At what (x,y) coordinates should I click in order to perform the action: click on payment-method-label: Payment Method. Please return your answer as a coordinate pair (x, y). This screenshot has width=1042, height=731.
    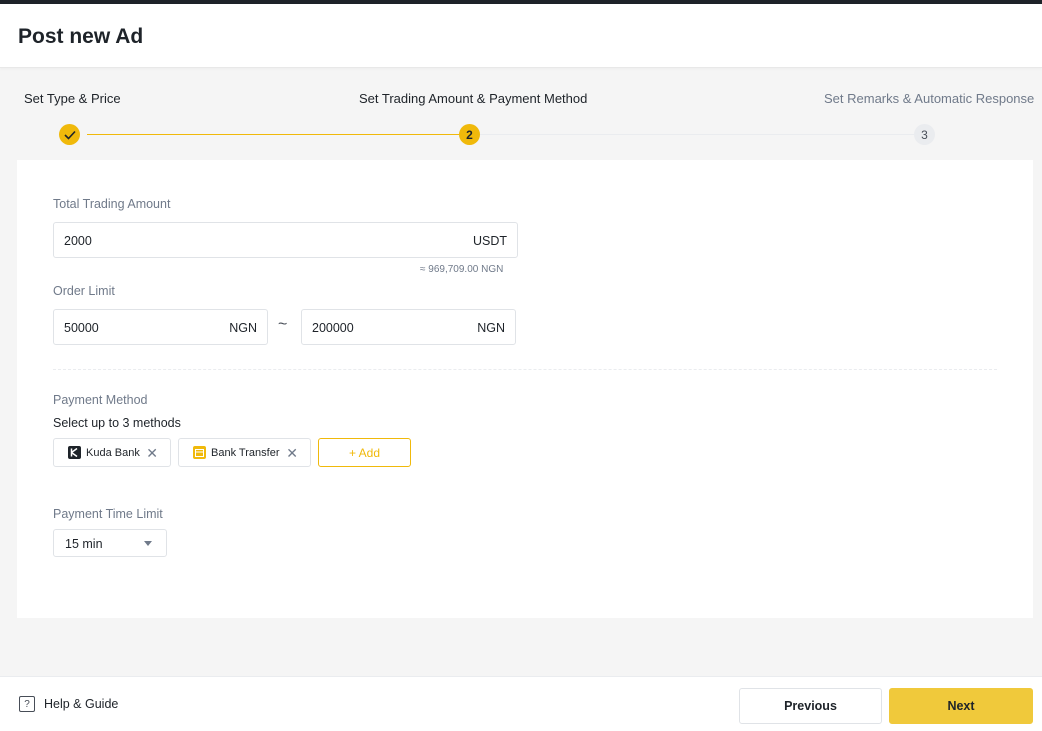
    Looking at the image, I should click on (100, 400).